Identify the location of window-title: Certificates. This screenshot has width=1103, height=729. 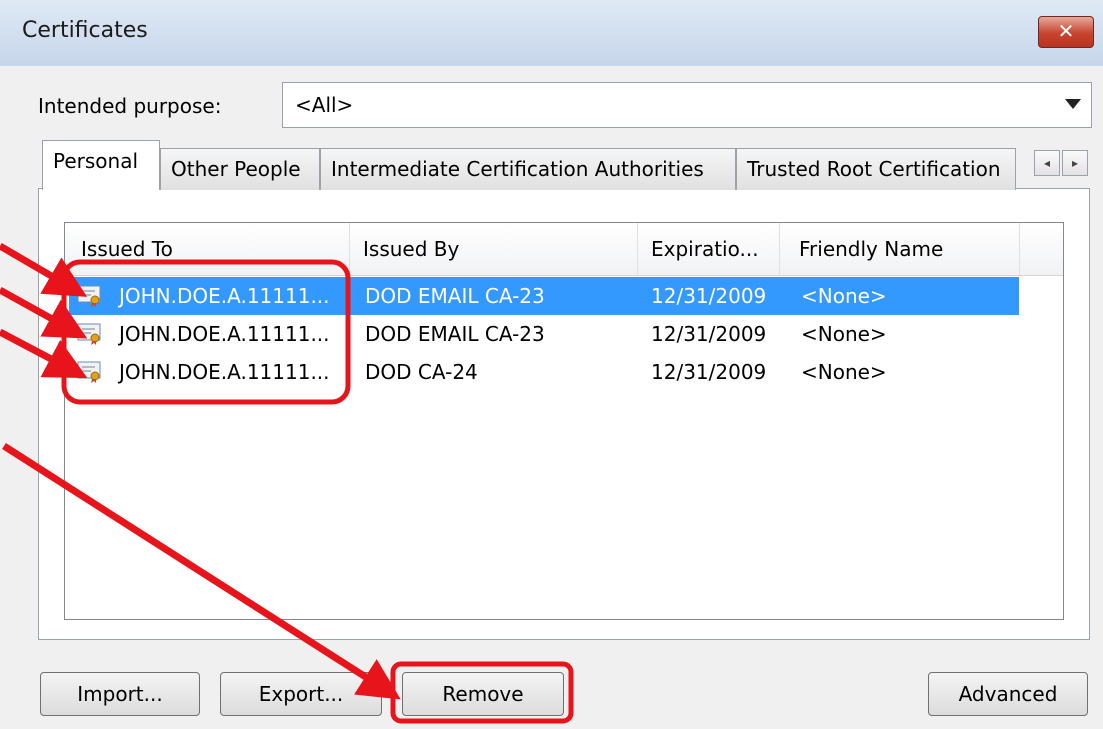
(85, 30).